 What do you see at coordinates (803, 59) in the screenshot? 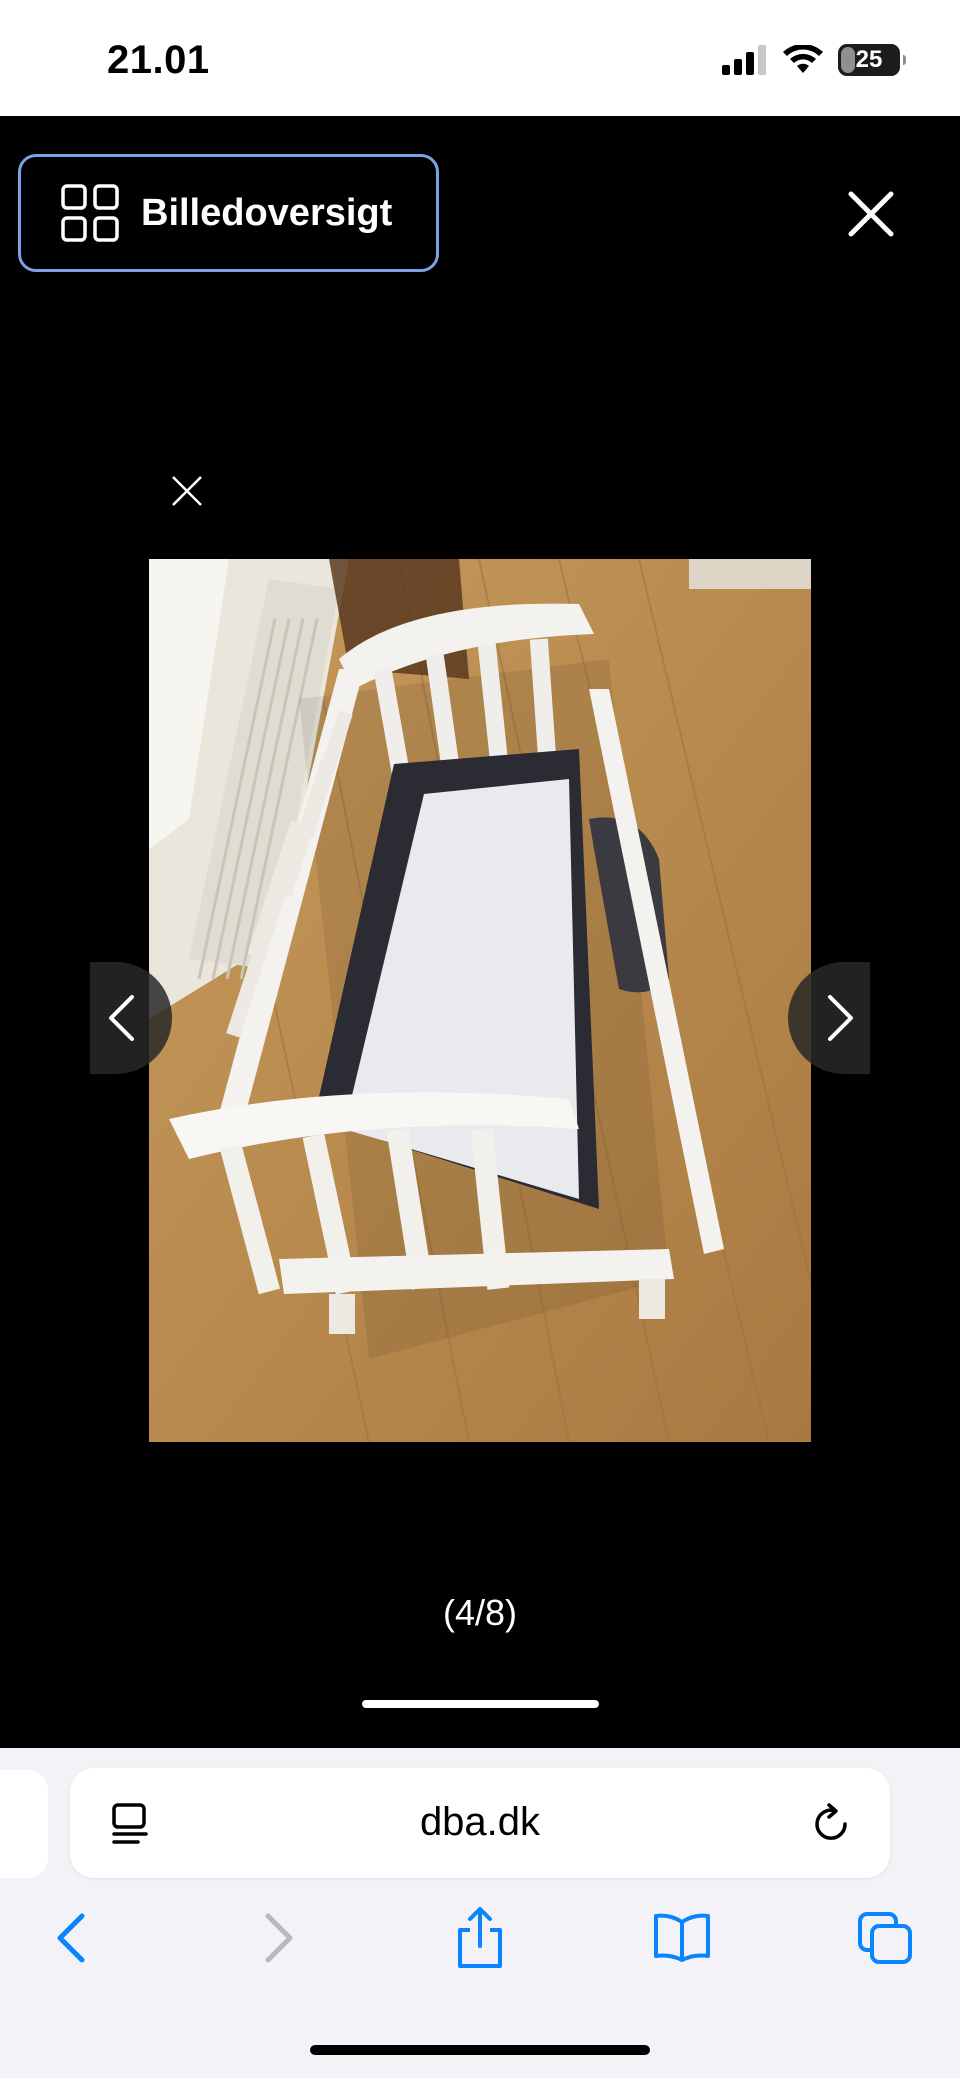
I see `wifi-icon` at bounding box center [803, 59].